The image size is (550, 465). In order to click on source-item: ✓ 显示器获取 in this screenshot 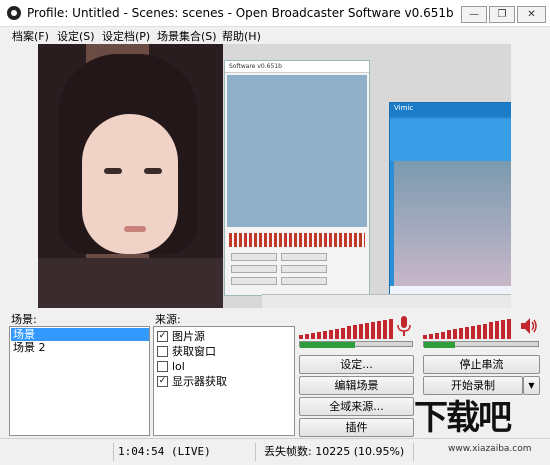, I will do `click(192, 381)`.